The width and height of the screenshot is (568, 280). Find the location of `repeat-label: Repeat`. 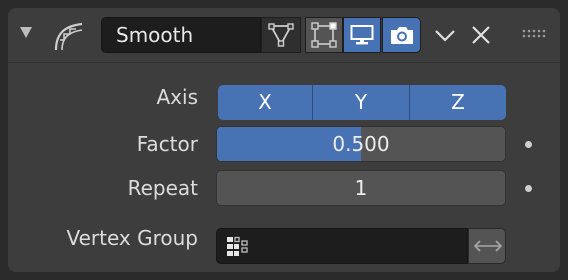

repeat-label: Repeat is located at coordinates (162, 188).